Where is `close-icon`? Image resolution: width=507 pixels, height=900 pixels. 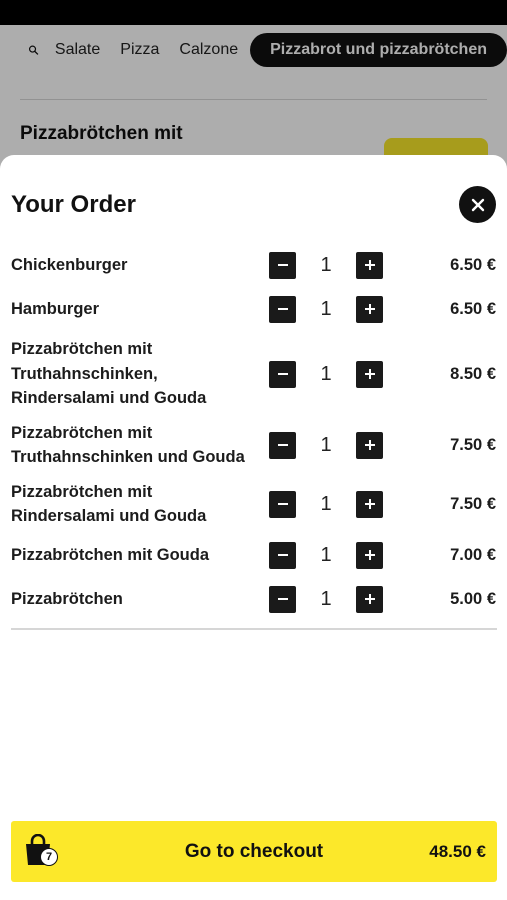 close-icon is located at coordinates (477, 204).